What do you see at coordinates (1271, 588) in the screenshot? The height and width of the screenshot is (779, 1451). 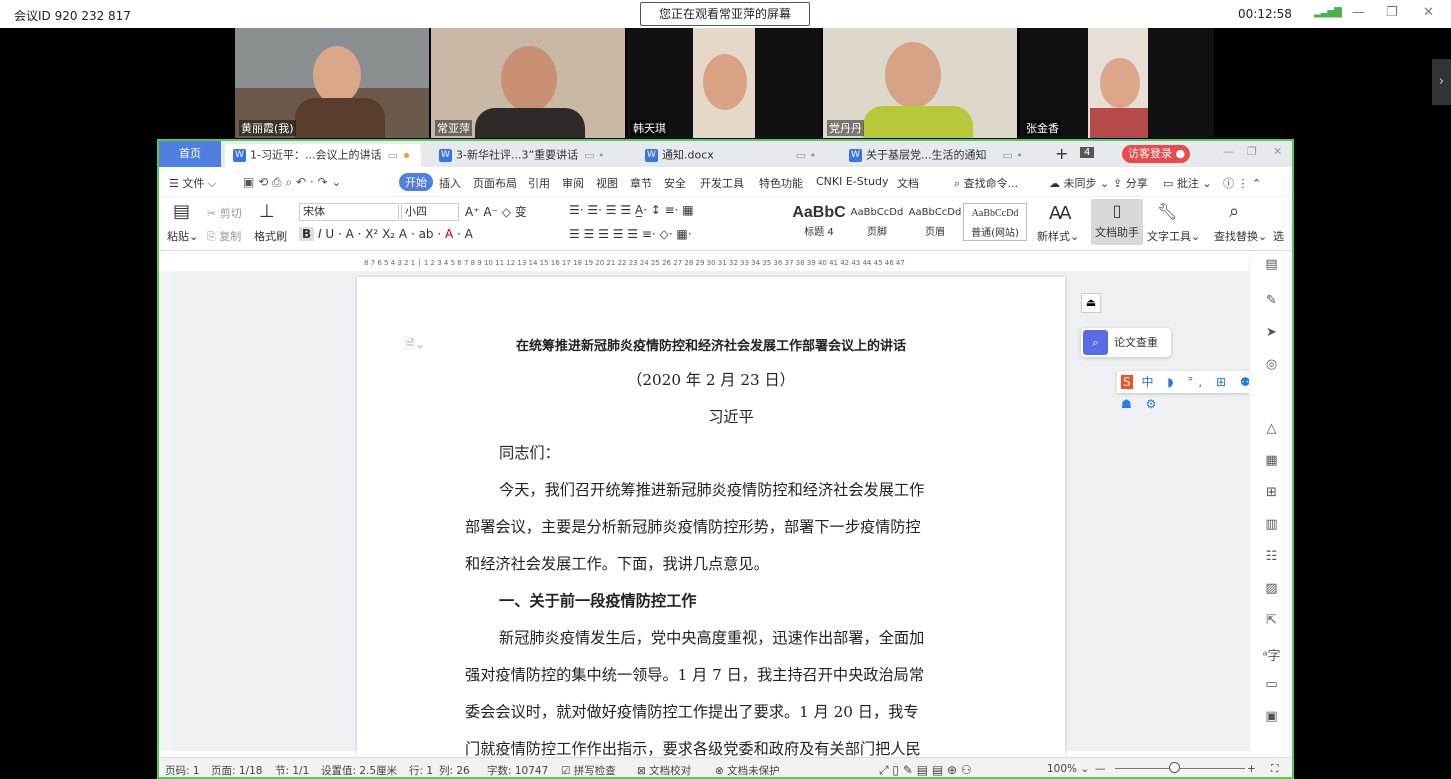 I see `image-icon: ▨` at bounding box center [1271, 588].